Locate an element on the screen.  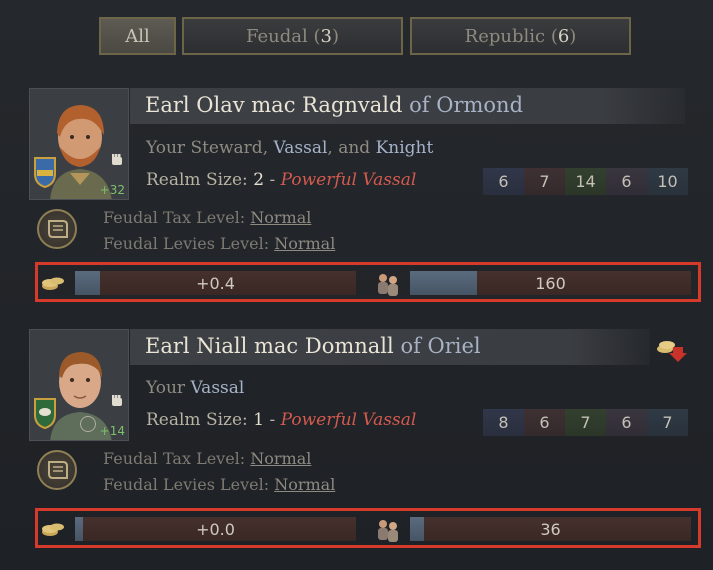
tab-republic: Republic (6) is located at coordinates (520, 36).